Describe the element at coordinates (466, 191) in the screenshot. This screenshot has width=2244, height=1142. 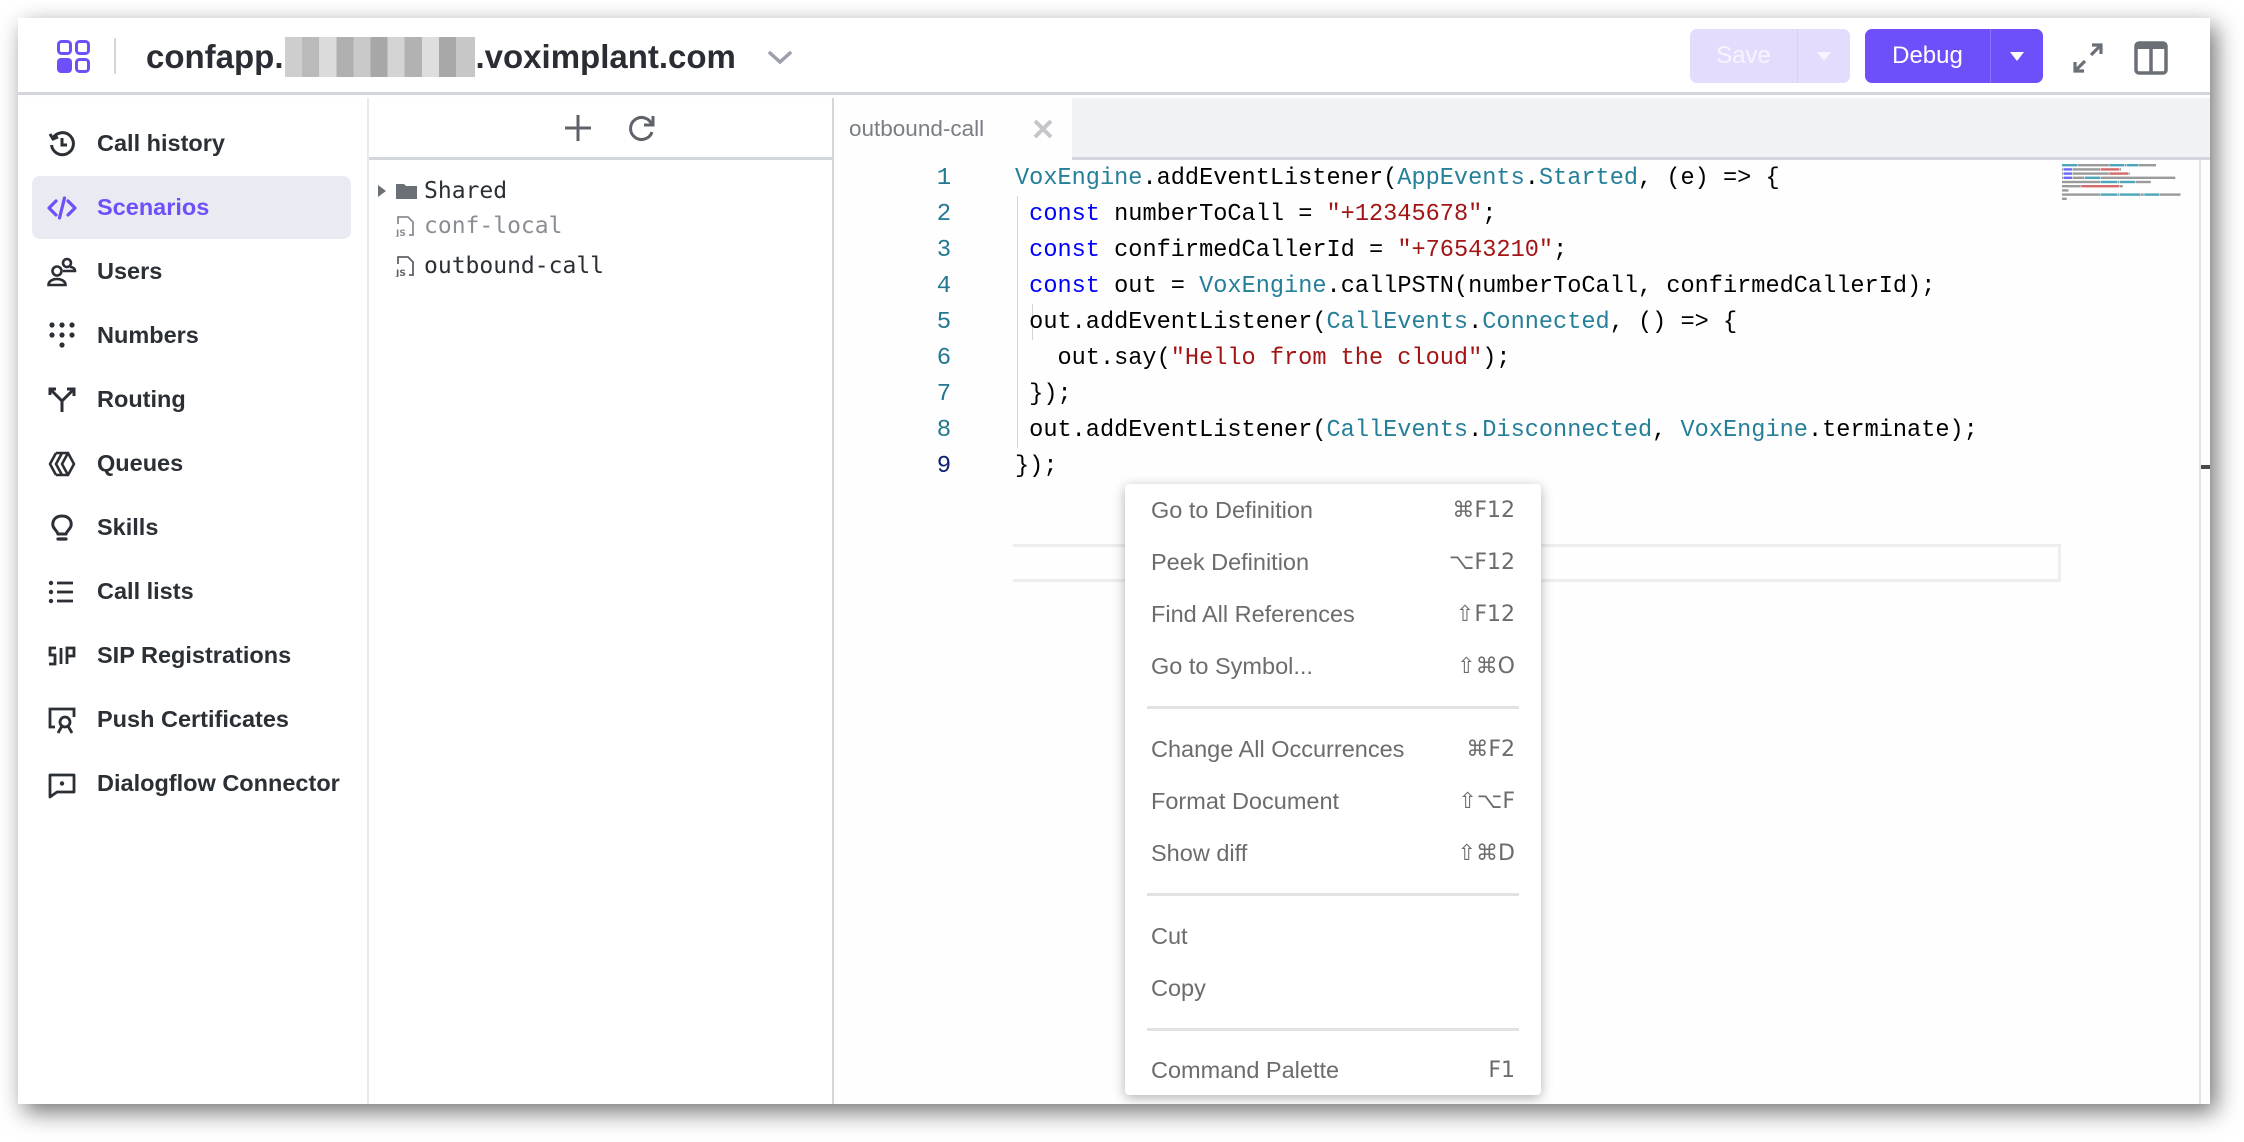
I see `tree-item-label: Shared` at that location.